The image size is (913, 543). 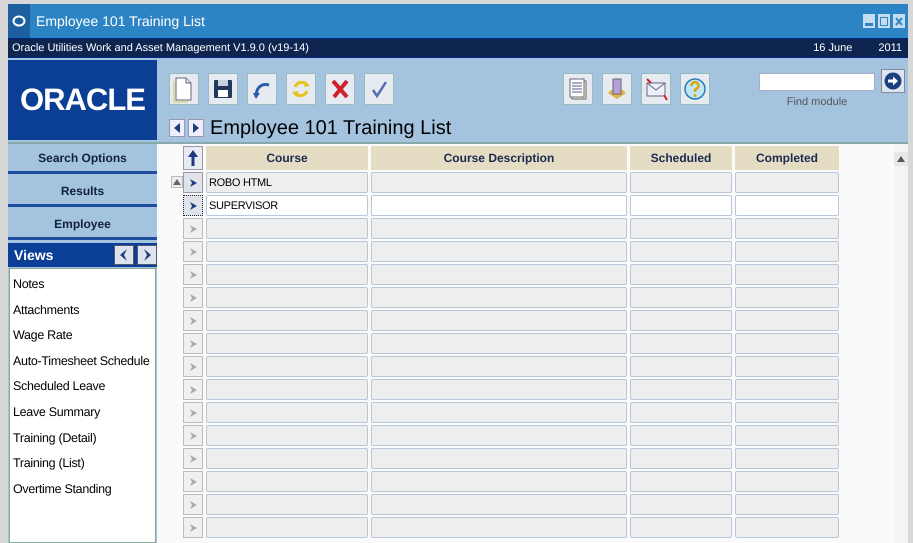 I want to click on page-title: Employee 101 Training List, so click(x=331, y=128).